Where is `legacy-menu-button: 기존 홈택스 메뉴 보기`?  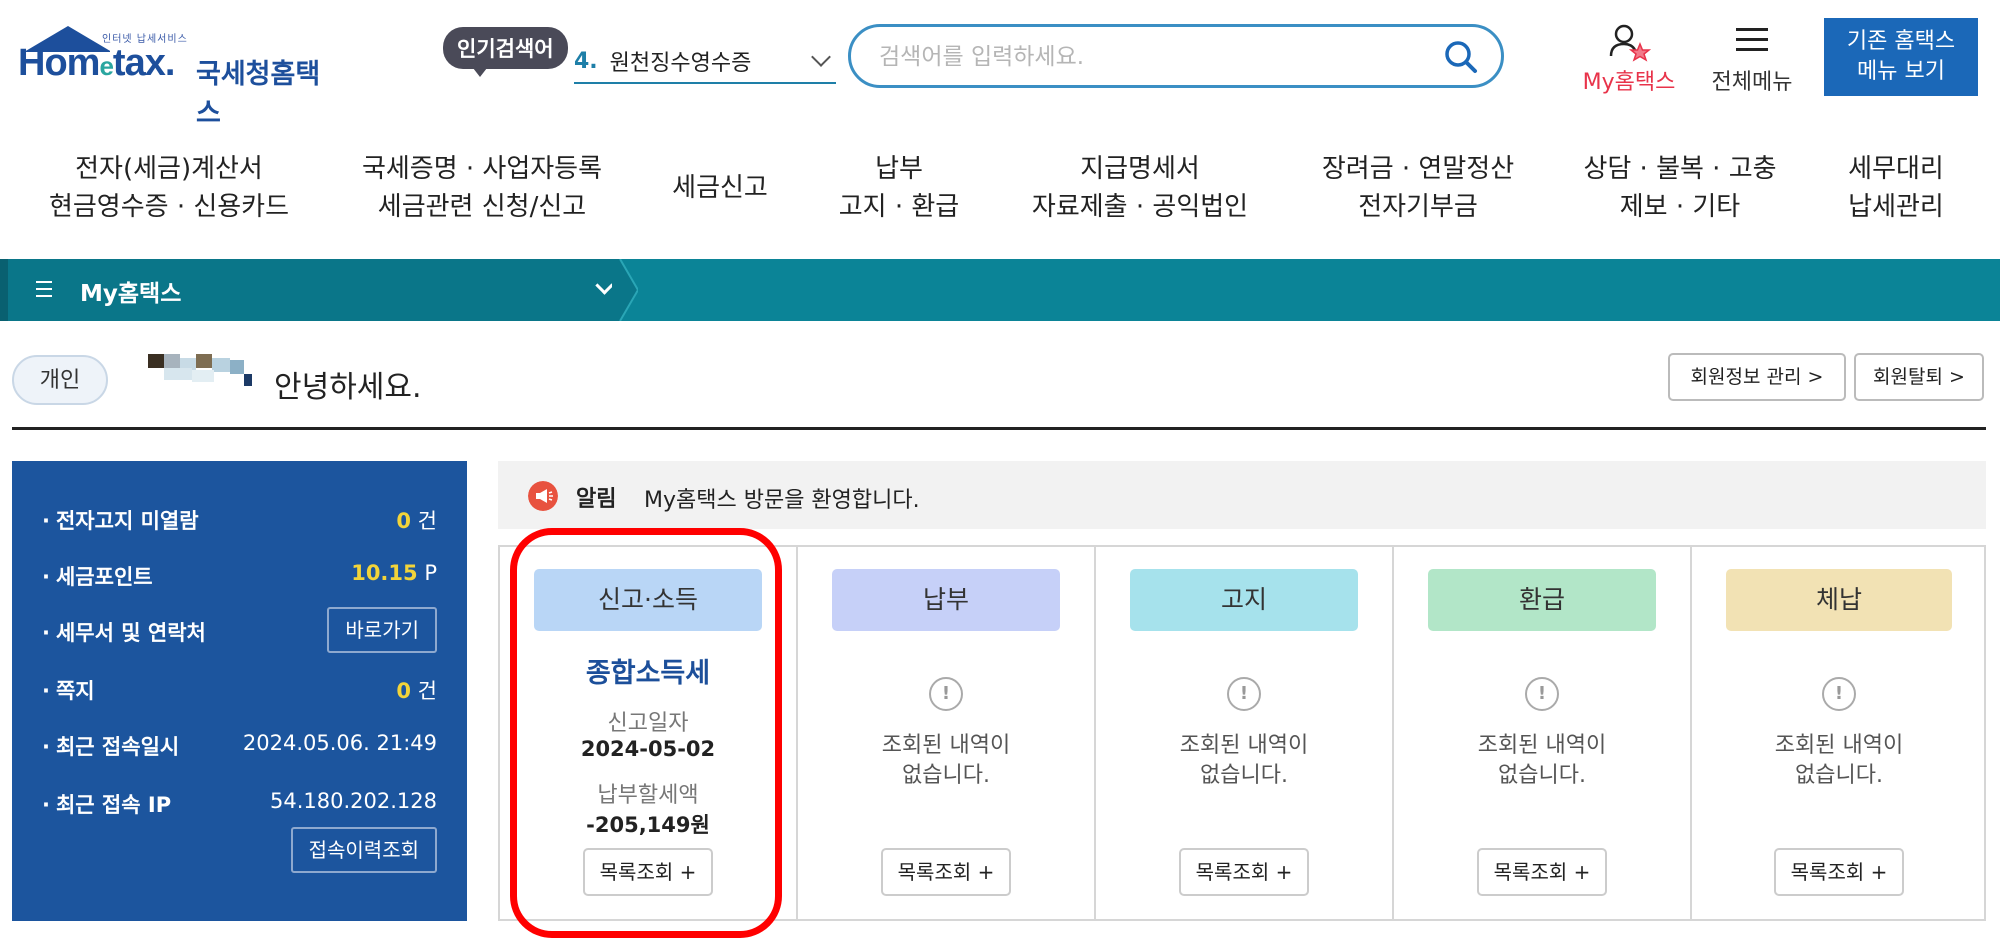 legacy-menu-button: 기존 홈택스 메뉴 보기 is located at coordinates (1901, 57).